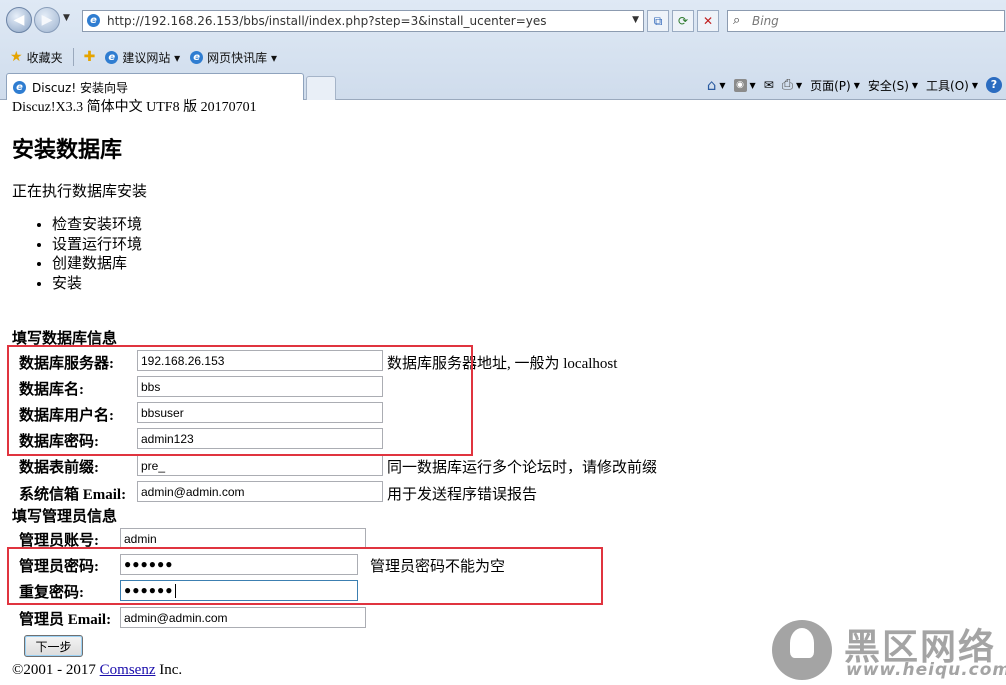 The image size is (1006, 685). Describe the element at coordinates (53, 646) in the screenshot. I see `next-step-button: 下一步` at that location.